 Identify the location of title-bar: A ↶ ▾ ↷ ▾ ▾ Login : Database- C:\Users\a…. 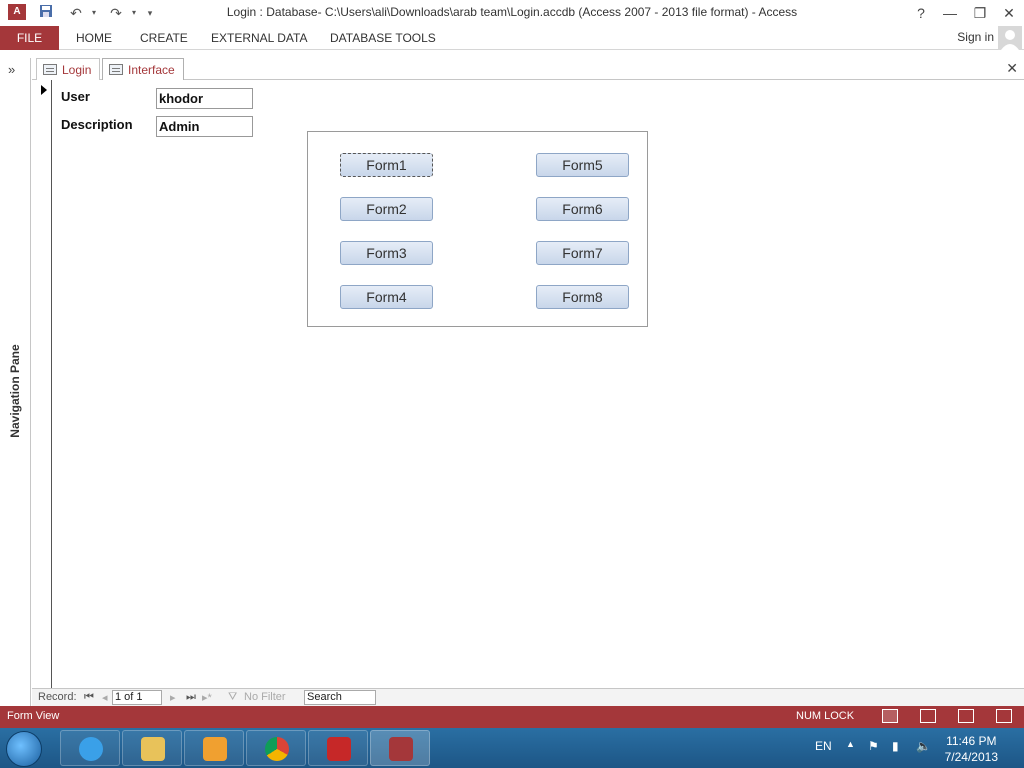
(512, 13).